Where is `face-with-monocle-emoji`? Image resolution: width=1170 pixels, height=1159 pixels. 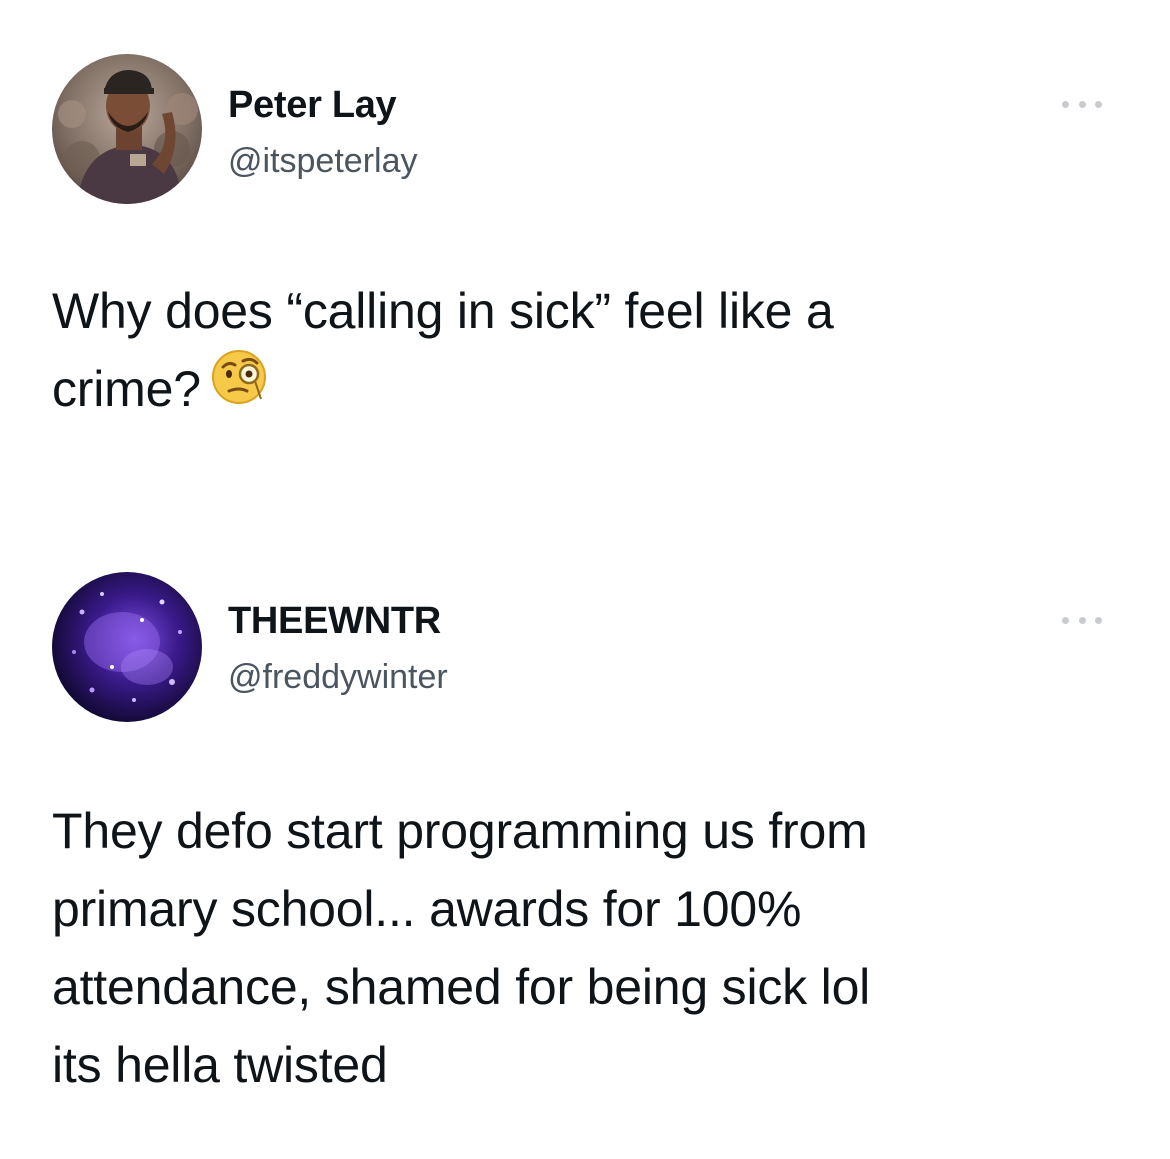 face-with-monocle-emoji is located at coordinates (239, 388).